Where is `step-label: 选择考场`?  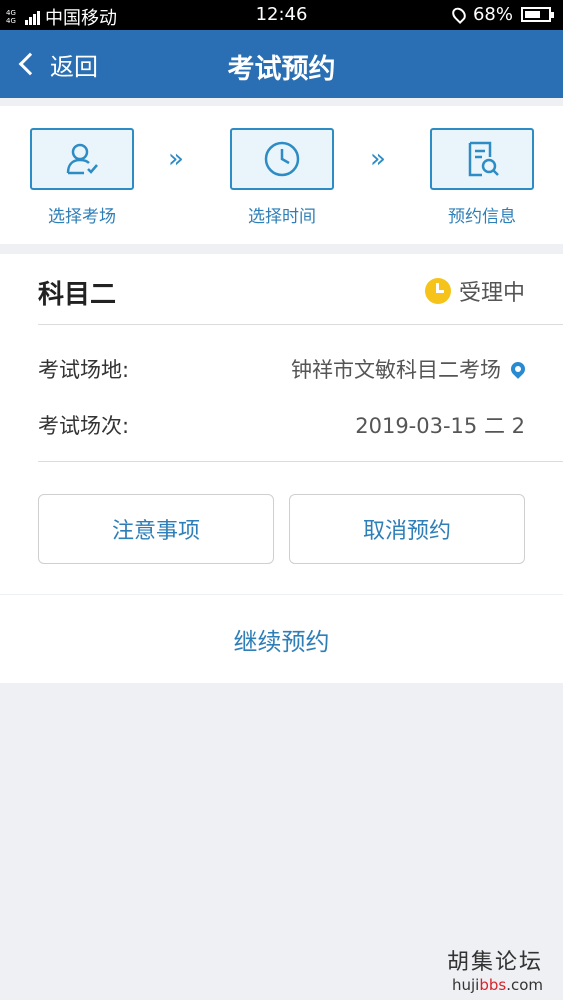 step-label: 选择考场 is located at coordinates (82, 217).